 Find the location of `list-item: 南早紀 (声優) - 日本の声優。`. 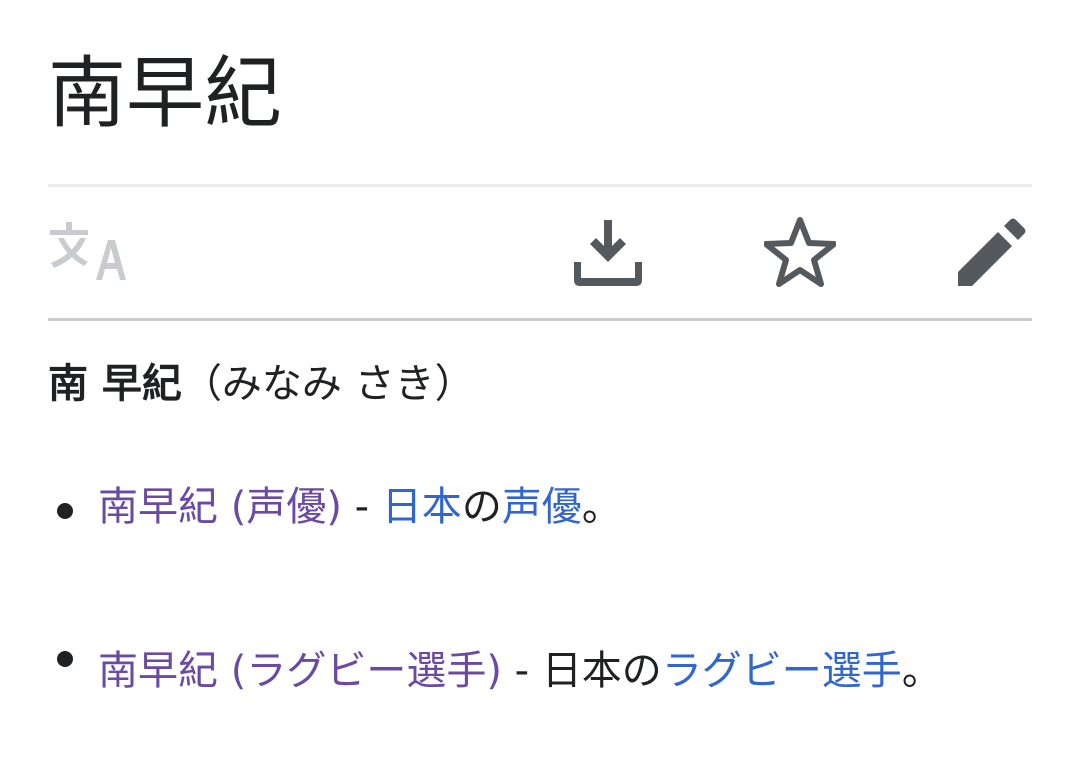

list-item: 南早紀 (声優) - 日本の声優。 is located at coordinates (564, 507).